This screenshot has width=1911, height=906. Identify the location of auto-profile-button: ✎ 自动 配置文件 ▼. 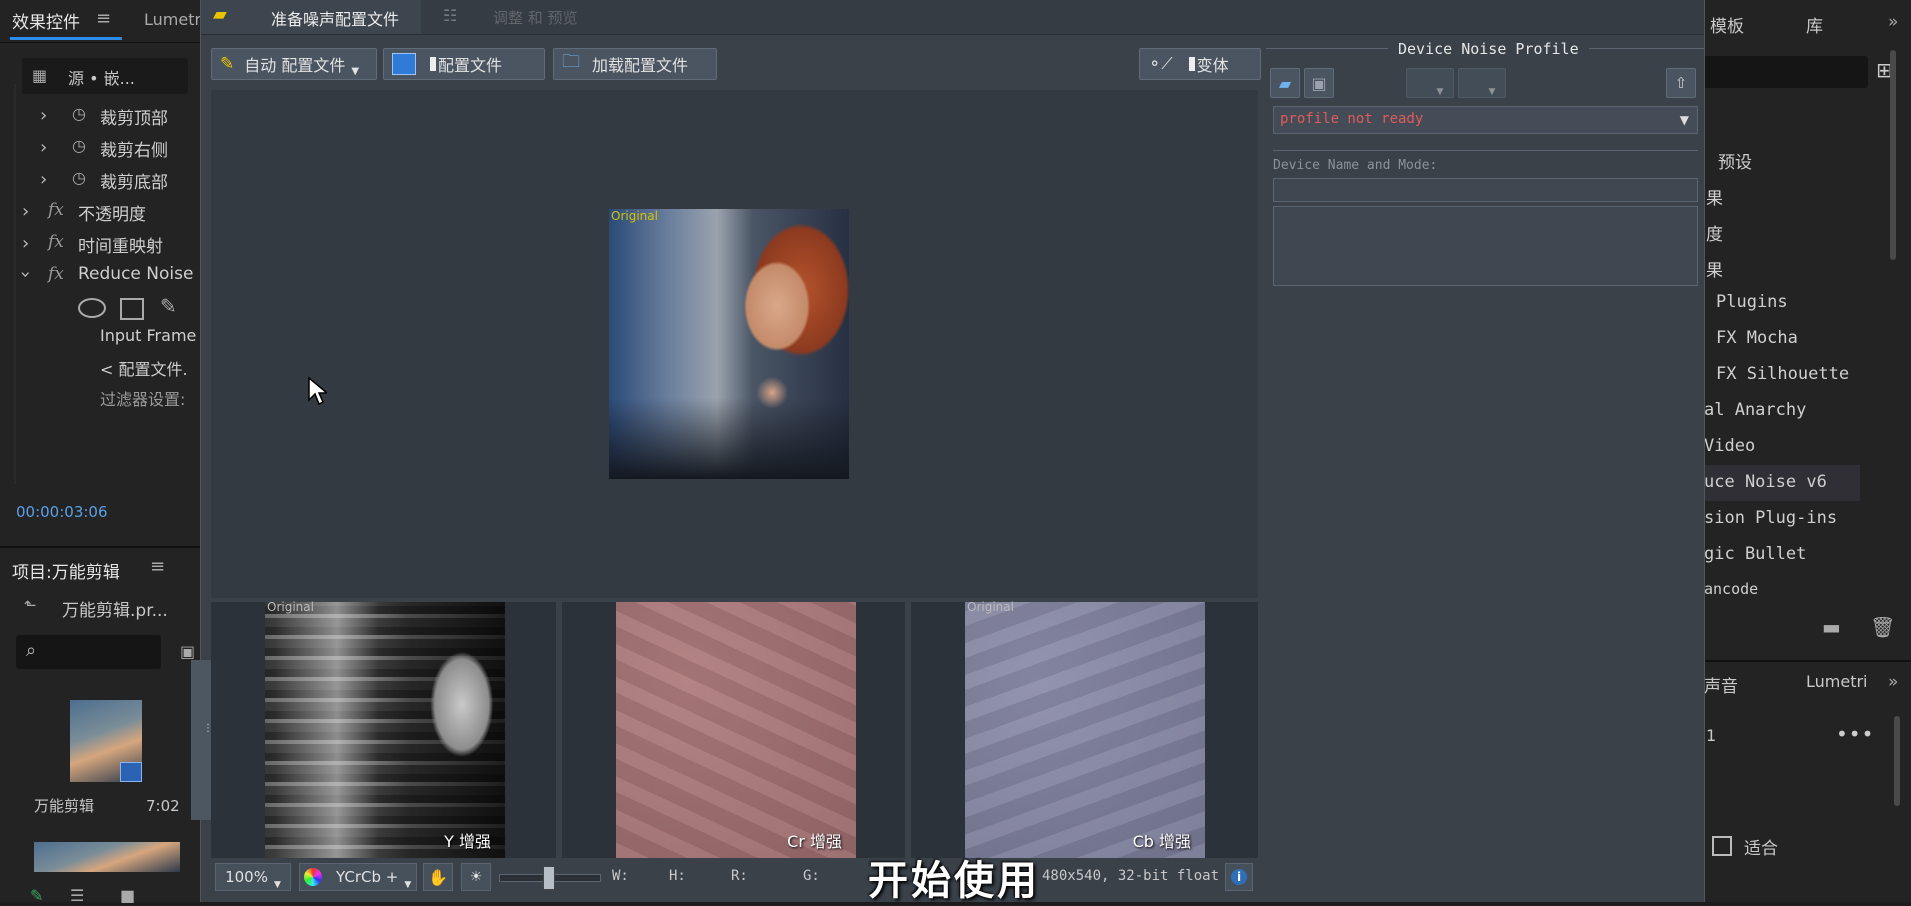
(294, 64).